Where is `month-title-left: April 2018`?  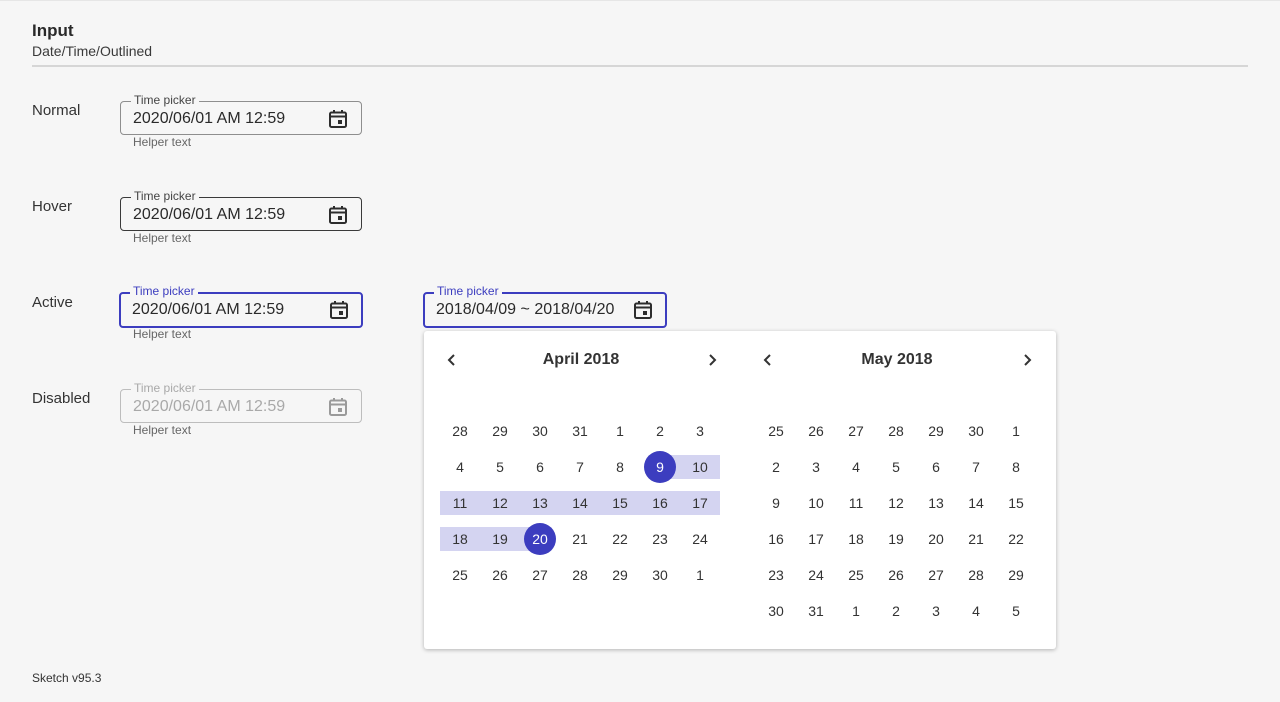 month-title-left: April 2018 is located at coordinates (581, 359).